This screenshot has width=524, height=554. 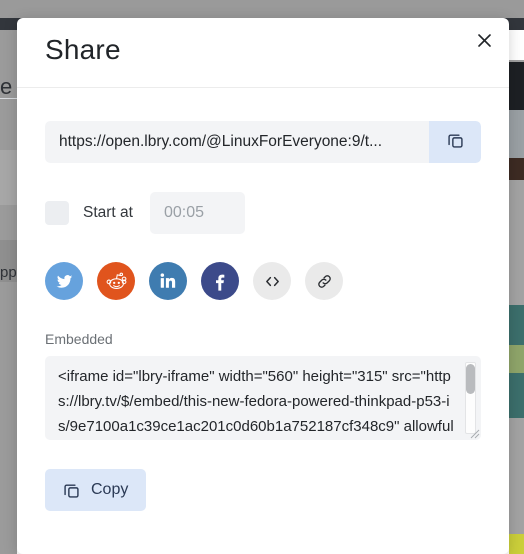 What do you see at coordinates (263, 53) in the screenshot?
I see `modal-header: Share` at bounding box center [263, 53].